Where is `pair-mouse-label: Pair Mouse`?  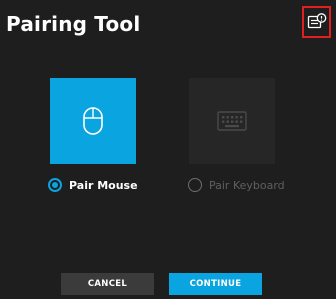 pair-mouse-label: Pair Mouse is located at coordinates (103, 185).